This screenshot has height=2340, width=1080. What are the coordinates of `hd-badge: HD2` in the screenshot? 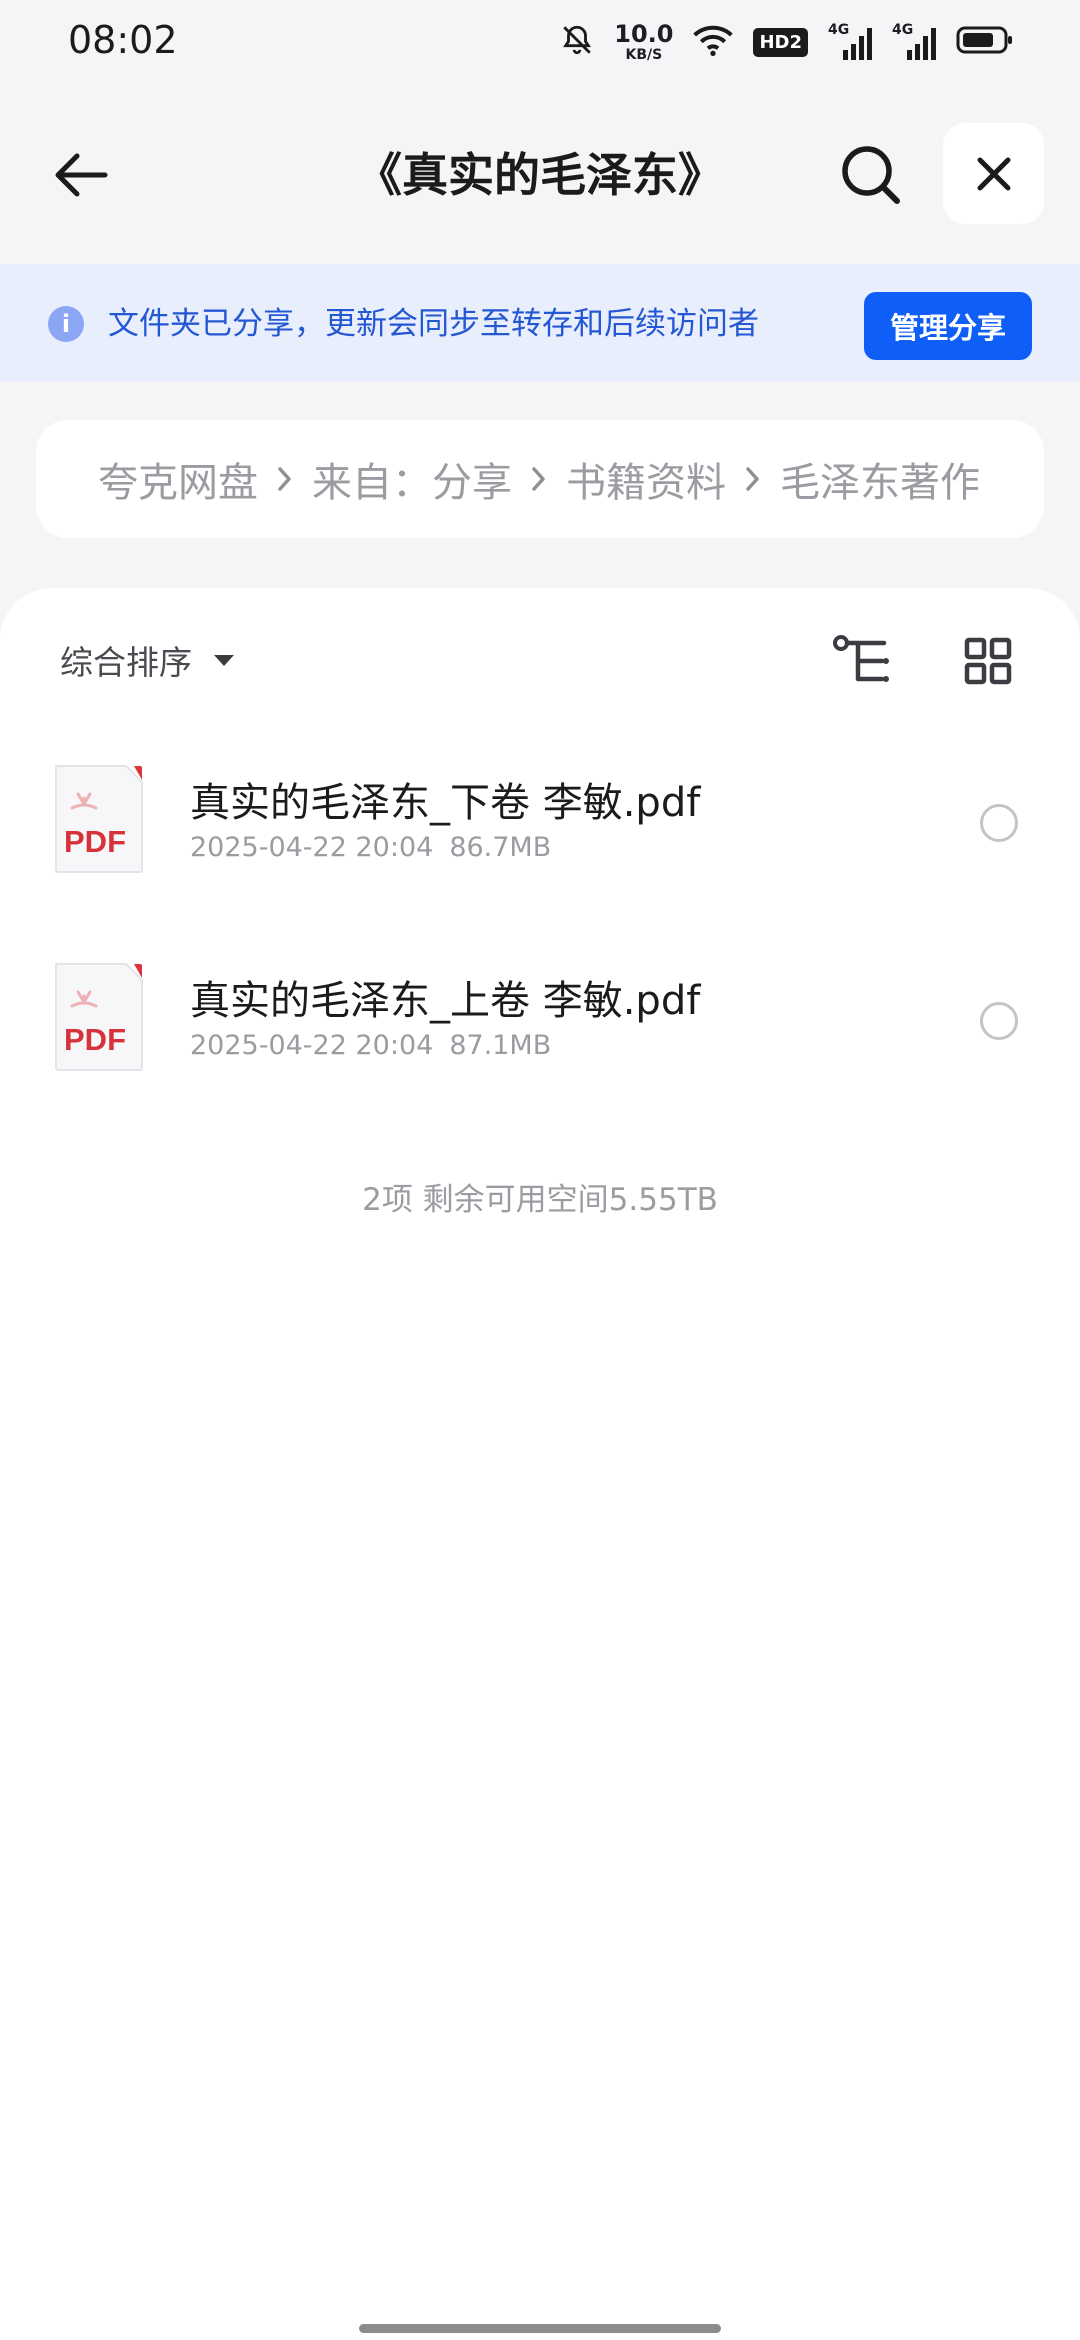 It's located at (780, 42).